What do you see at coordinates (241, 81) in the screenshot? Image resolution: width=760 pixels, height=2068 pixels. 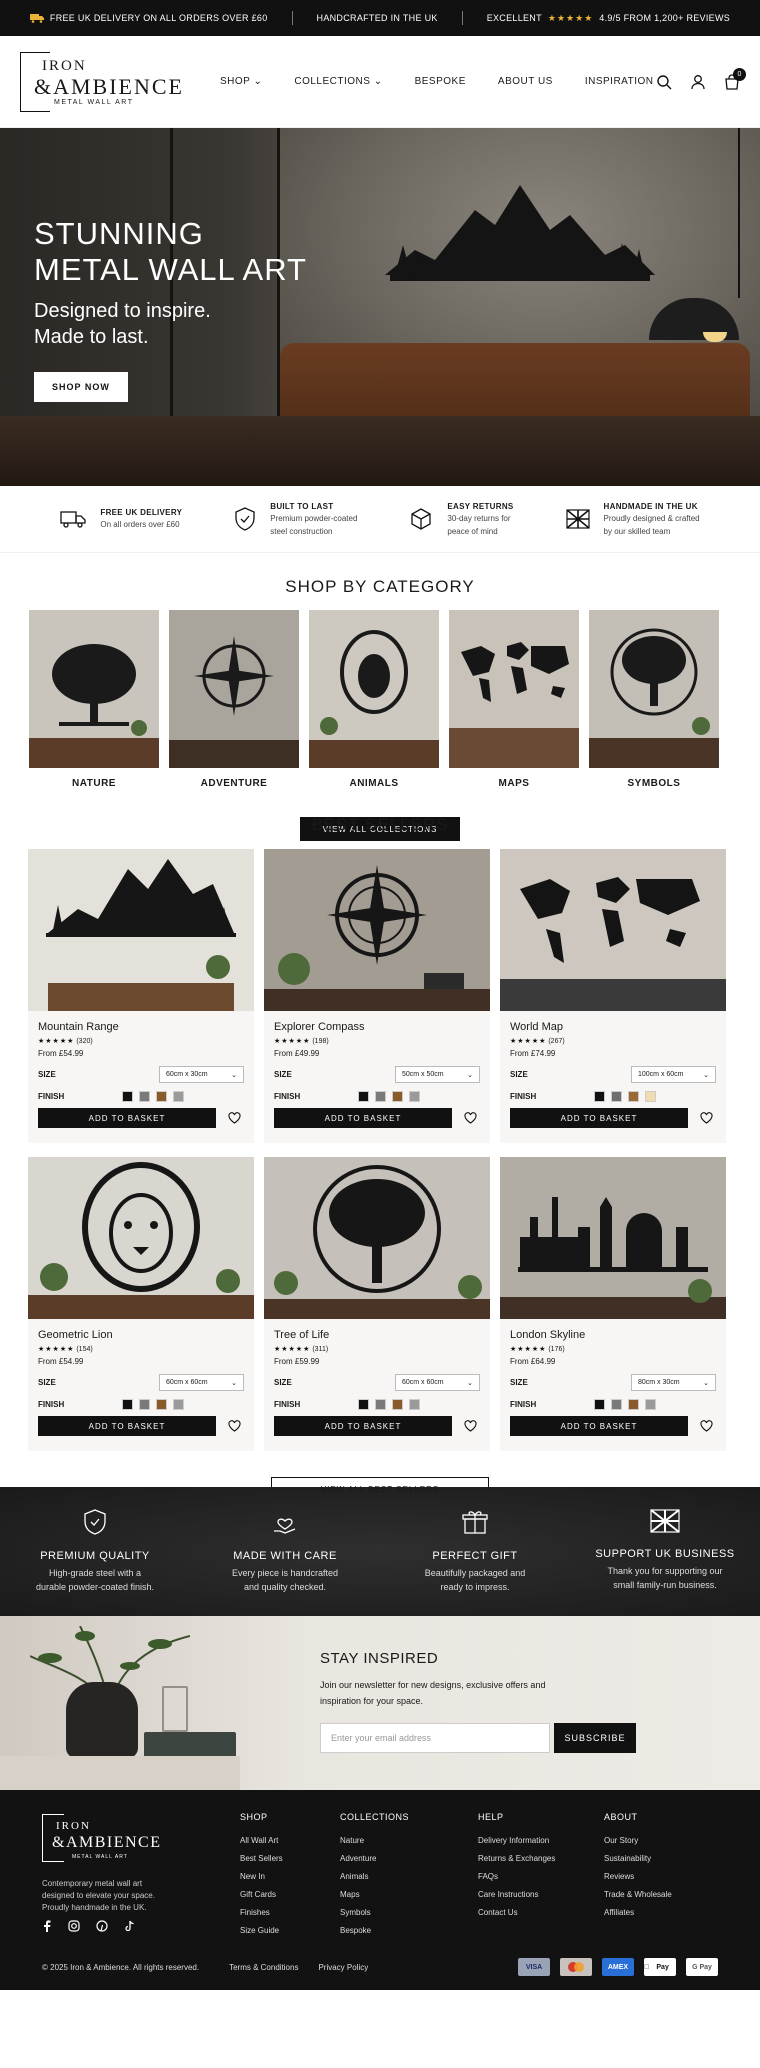 I see `nav-shop: SHOP ⌄` at bounding box center [241, 81].